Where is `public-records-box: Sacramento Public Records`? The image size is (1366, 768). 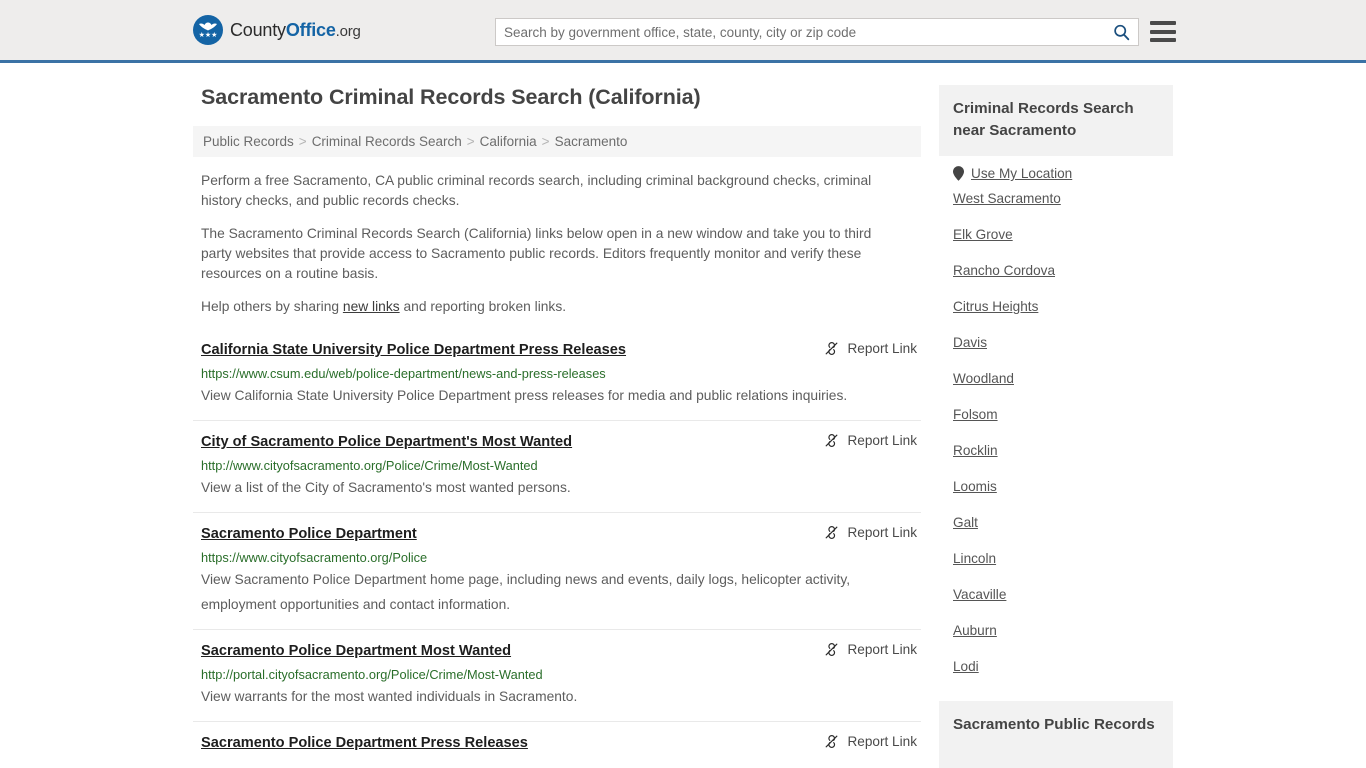
public-records-box: Sacramento Public Records is located at coordinates (1056, 734).